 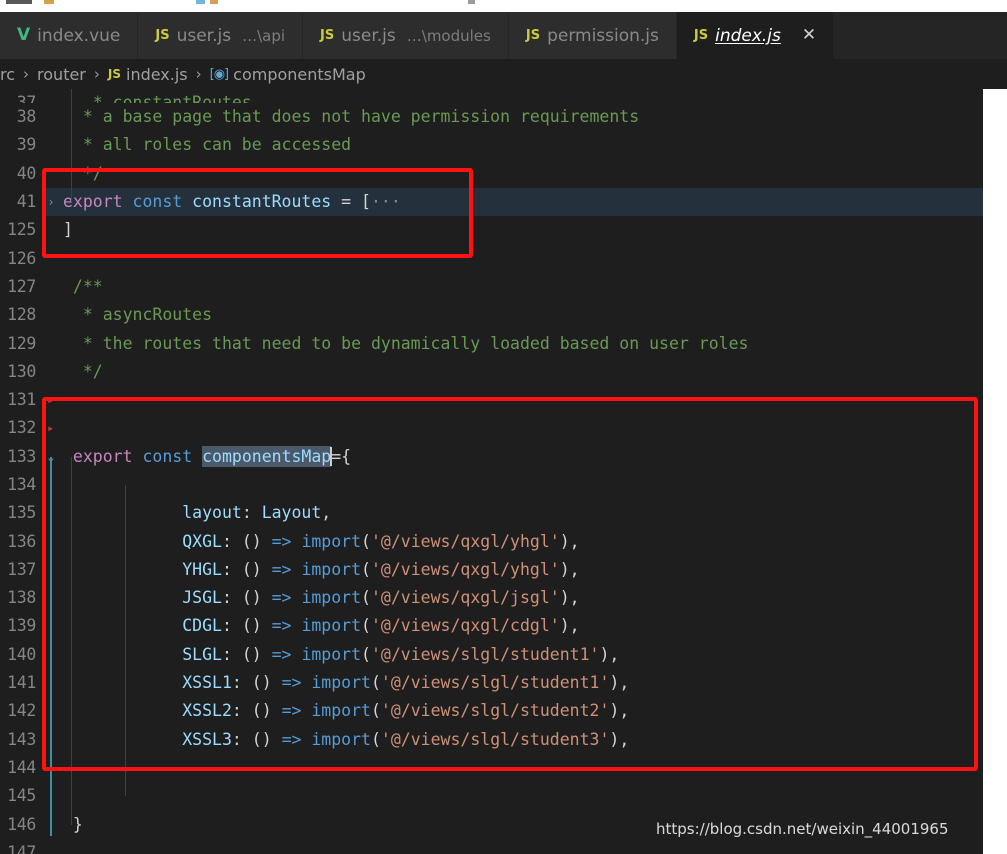 I want to click on vue-file-icon: V, so click(x=24, y=35).